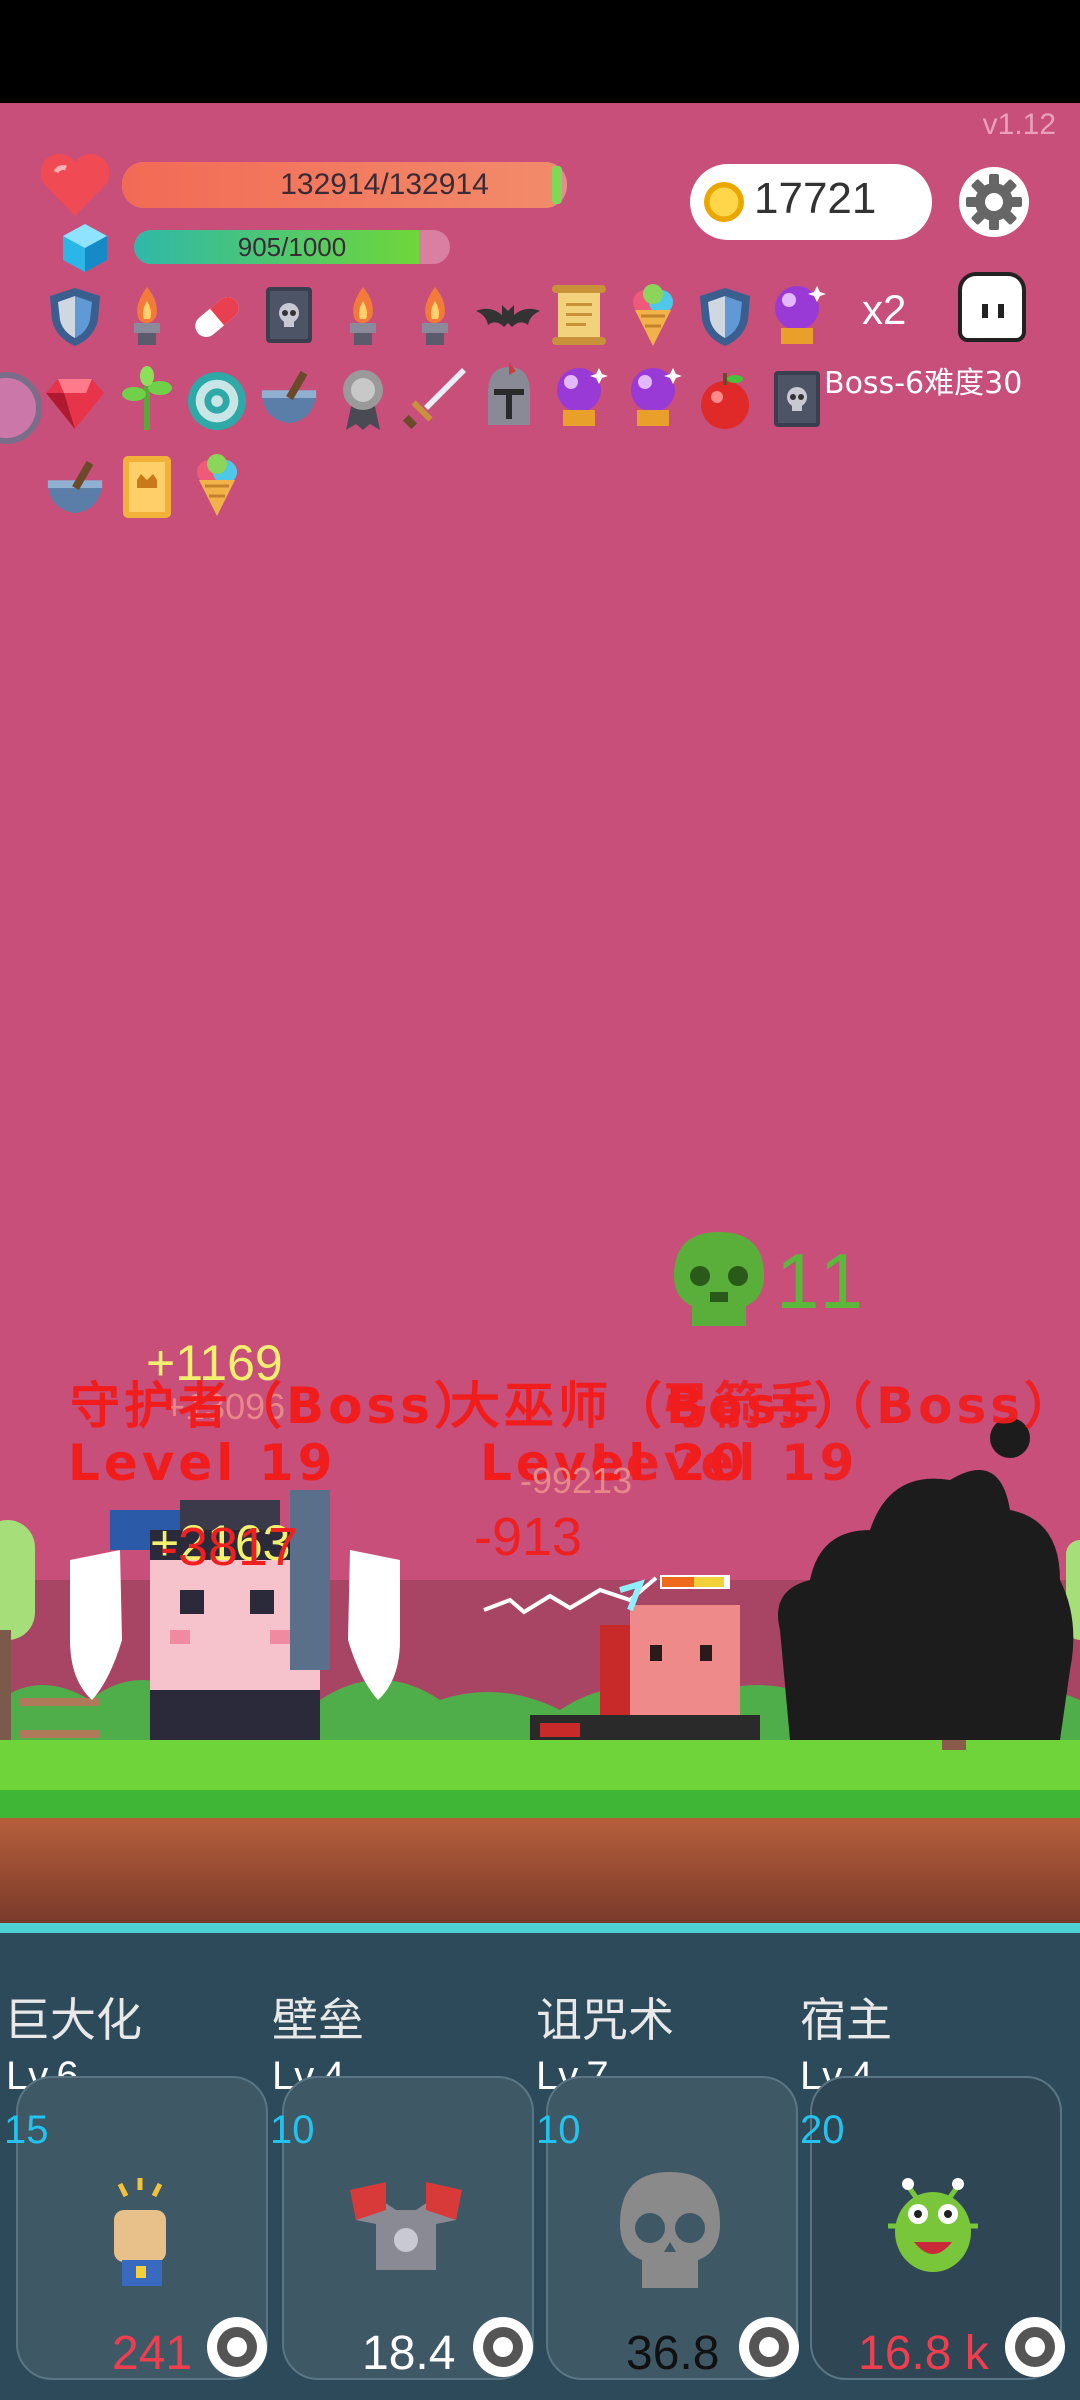 The width and height of the screenshot is (1080, 2400). Describe the element at coordinates (869, 1406) in the screenshot. I see `enemy-name-overlap: 弓箭手（Boss）` at that location.